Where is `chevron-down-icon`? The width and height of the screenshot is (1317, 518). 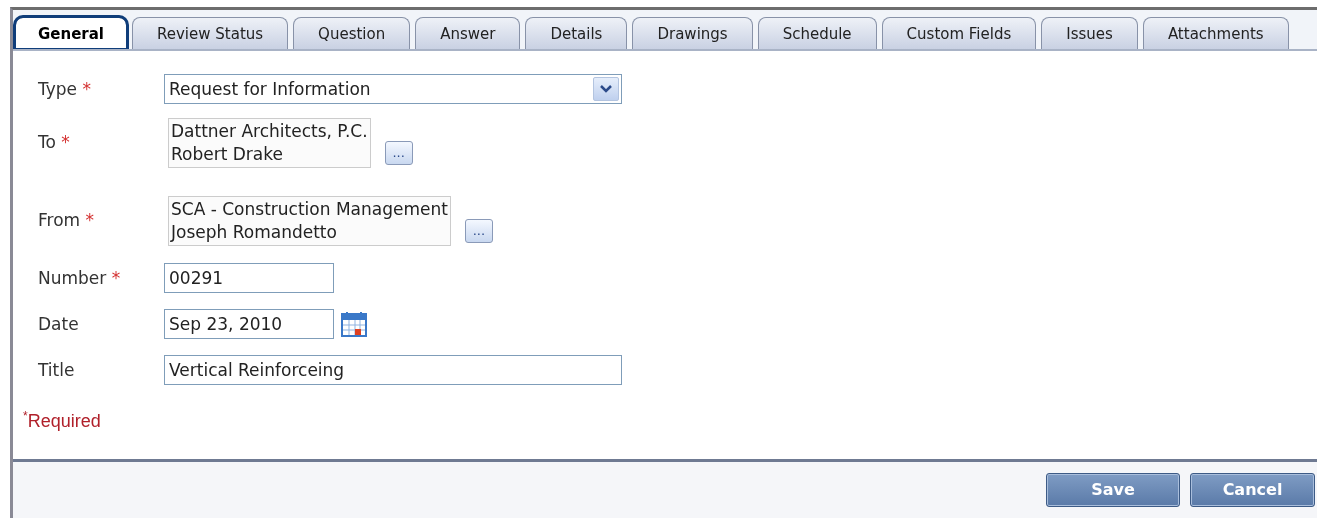 chevron-down-icon is located at coordinates (606, 89).